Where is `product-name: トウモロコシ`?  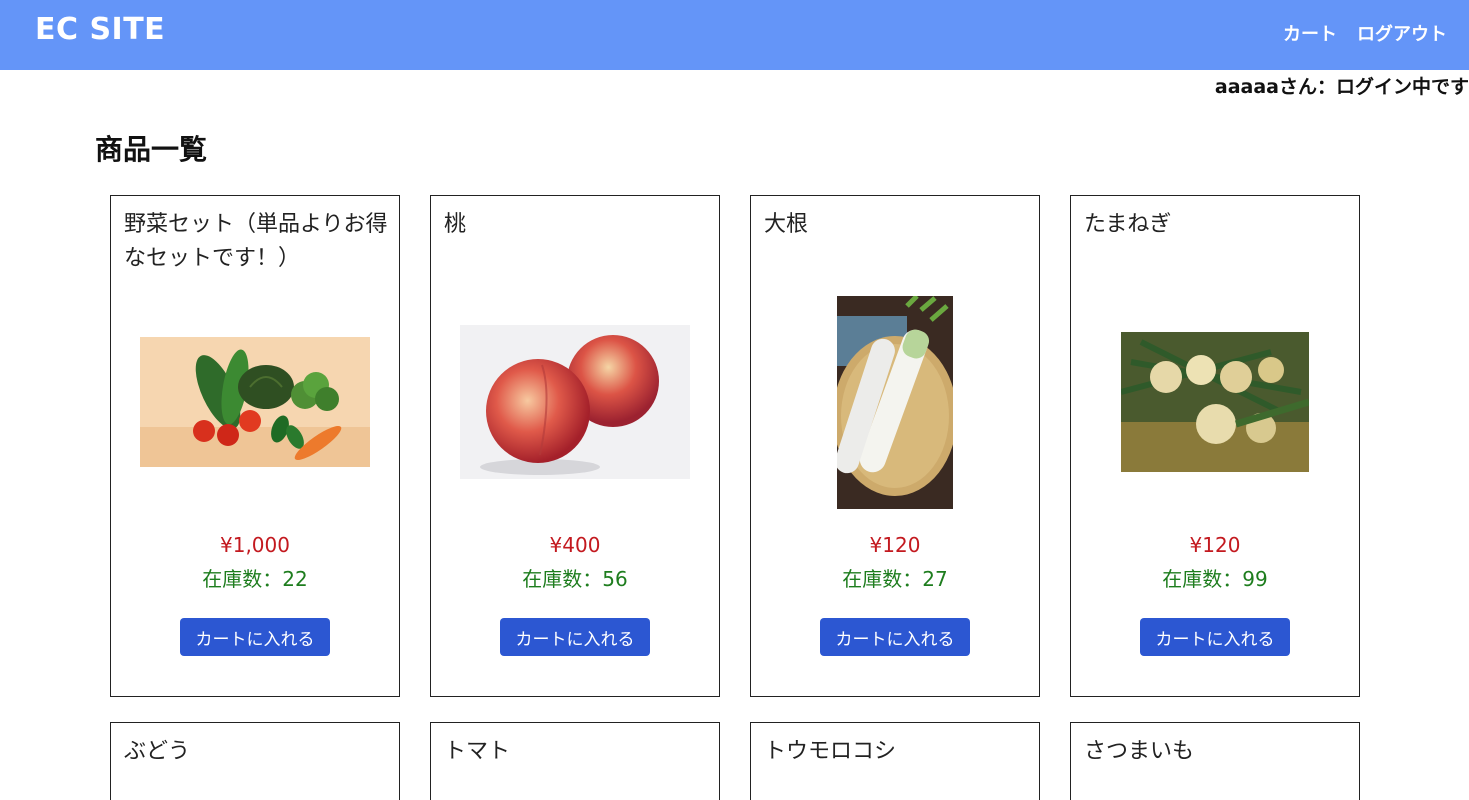 product-name: トウモロコシ is located at coordinates (830, 751).